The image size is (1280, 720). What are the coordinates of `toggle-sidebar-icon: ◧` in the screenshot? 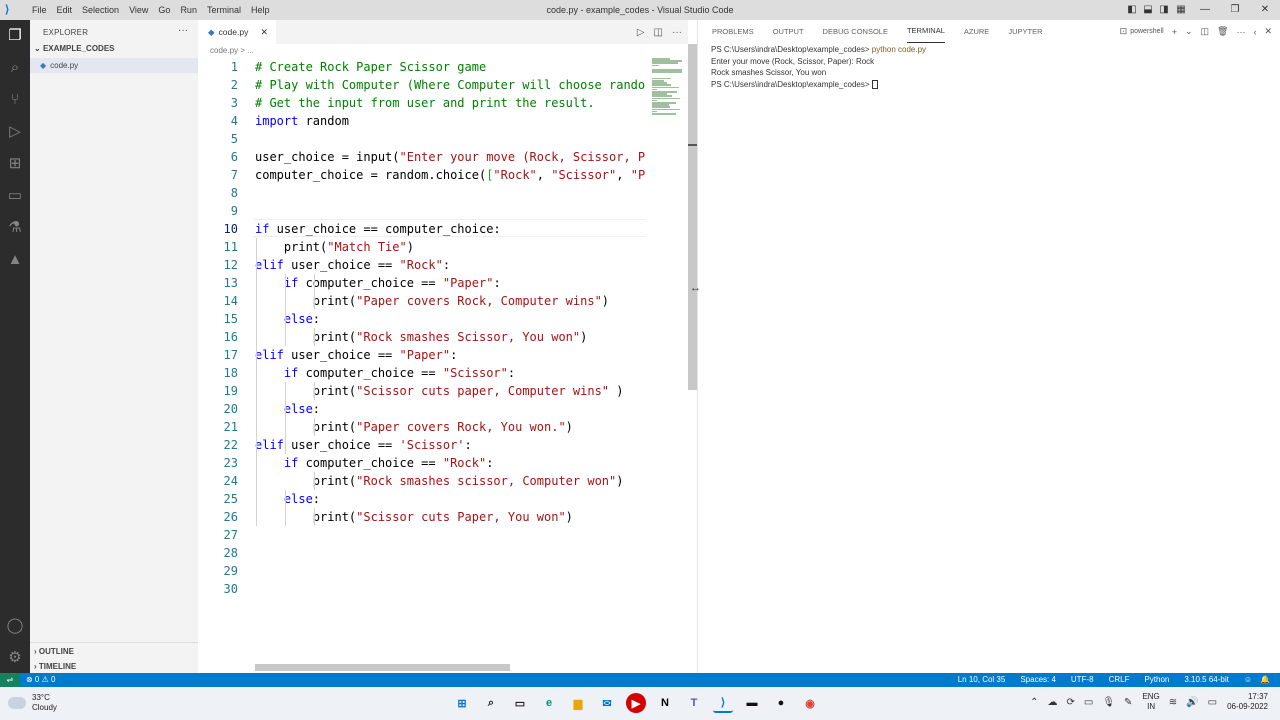 It's located at (1132, 10).